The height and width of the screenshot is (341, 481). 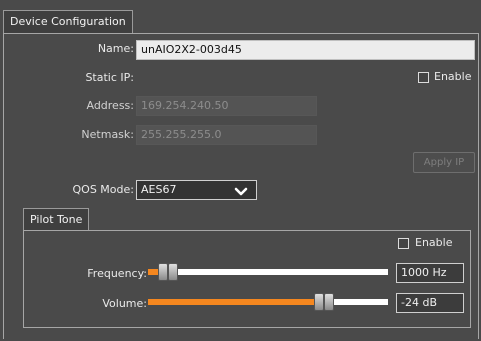 What do you see at coordinates (107, 134) in the screenshot?
I see `netmask-label: Netmask:` at bounding box center [107, 134].